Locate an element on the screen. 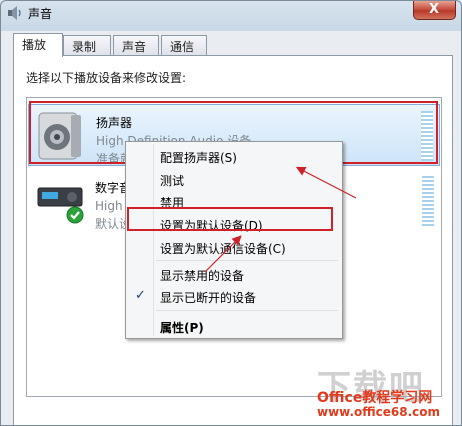 The height and width of the screenshot is (426, 462). speaker-icon is located at coordinates (14, 13).